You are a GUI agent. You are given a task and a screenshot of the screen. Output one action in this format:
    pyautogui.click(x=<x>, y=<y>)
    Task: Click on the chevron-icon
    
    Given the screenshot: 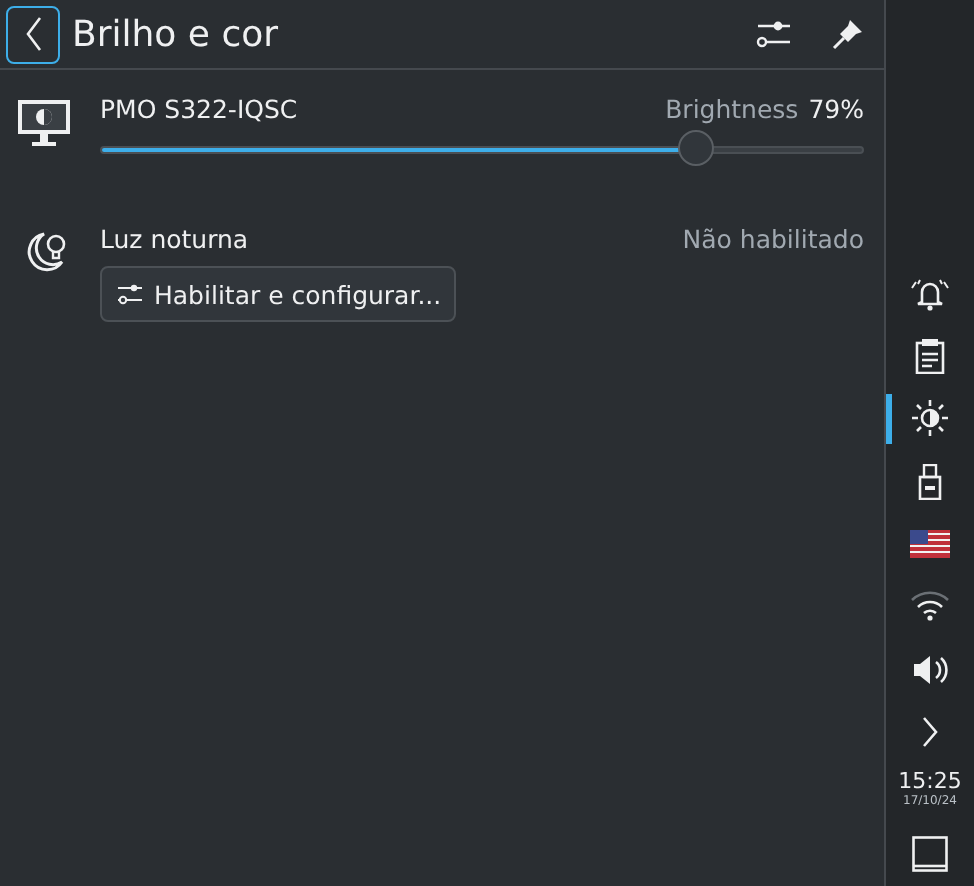 What is the action you would take?
    pyautogui.click(x=930, y=731)
    